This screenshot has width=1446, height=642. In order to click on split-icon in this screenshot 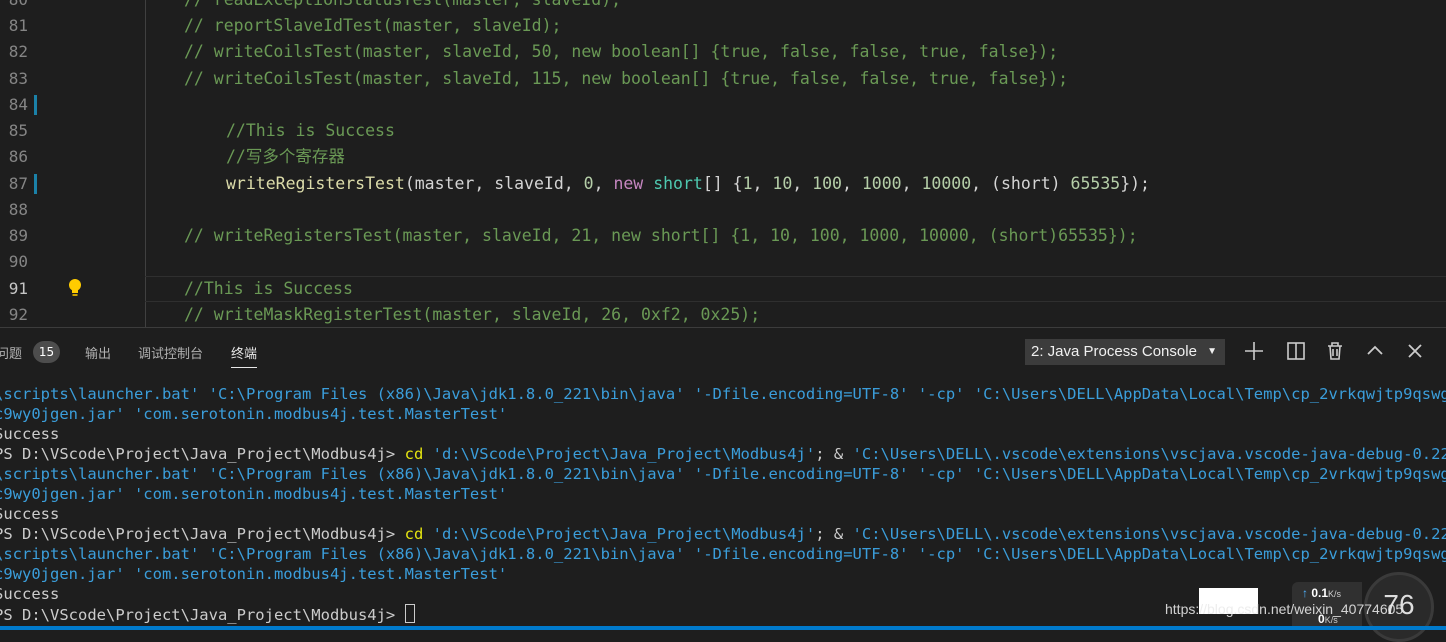, I will do `click(1296, 351)`.